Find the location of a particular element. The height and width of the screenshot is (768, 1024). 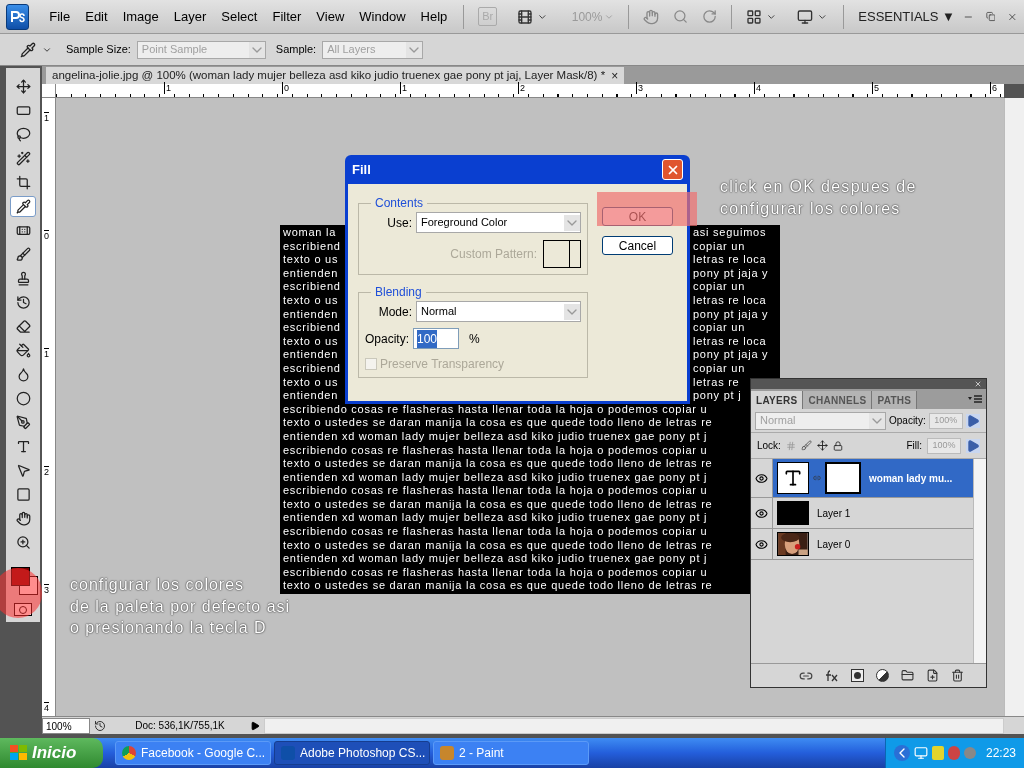

menu-item: File is located at coordinates (60, 16).